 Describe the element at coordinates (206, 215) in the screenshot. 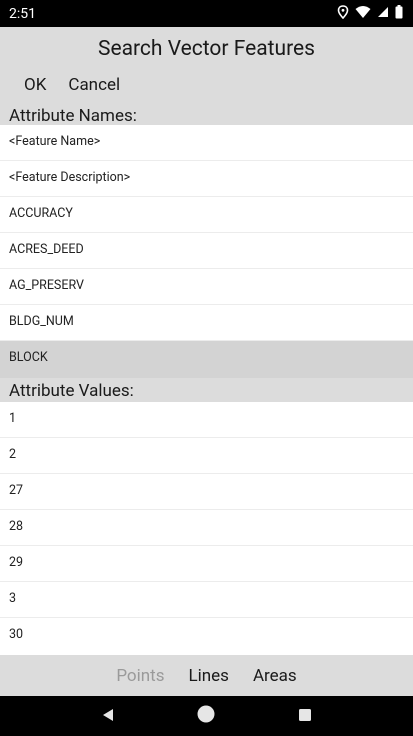

I see `attribute-name-item: ACCURACY` at that location.